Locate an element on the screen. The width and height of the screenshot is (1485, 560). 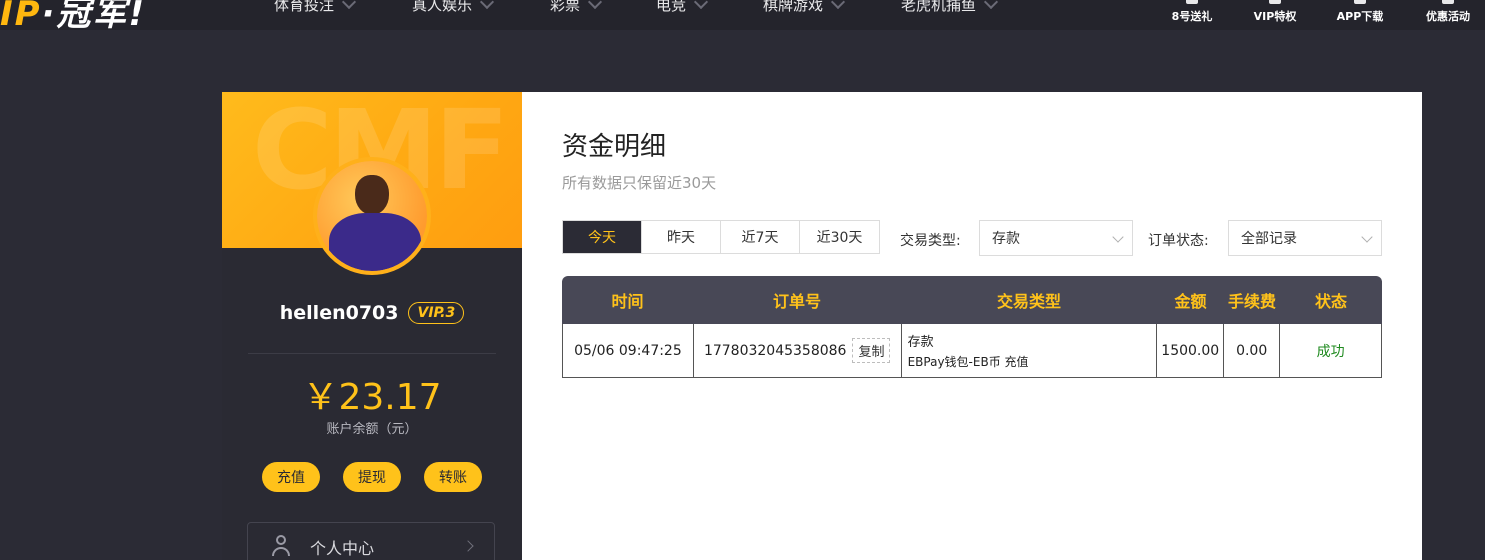
copy-button: 复制 is located at coordinates (871, 350).